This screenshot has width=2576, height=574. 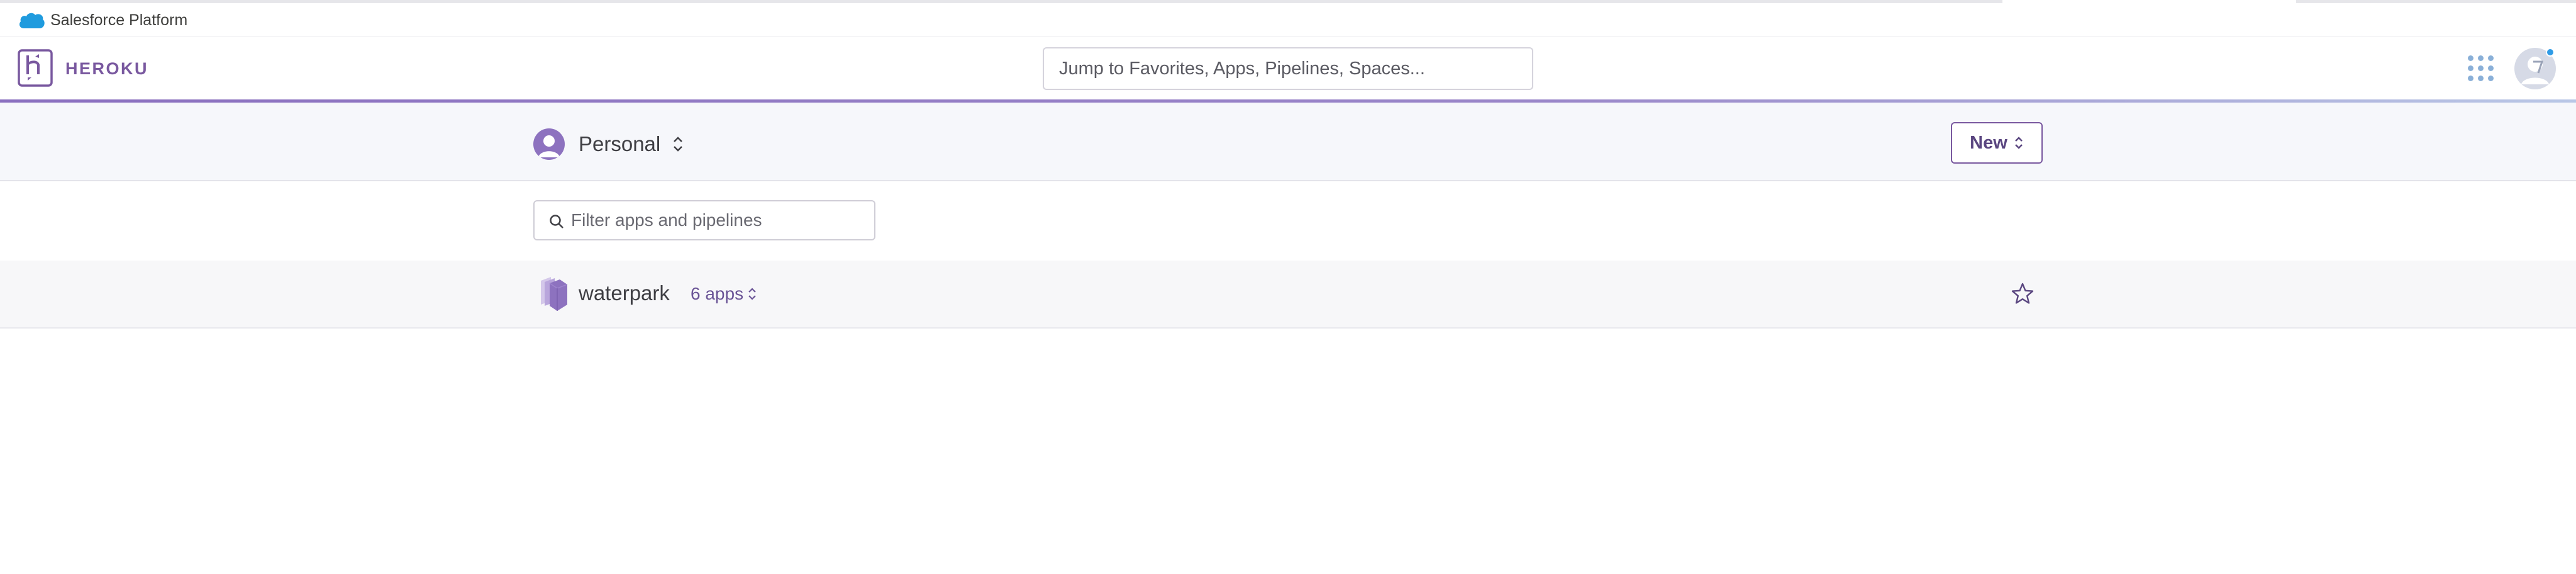 I want to click on context-switcher-bar, so click(x=1288, y=142).